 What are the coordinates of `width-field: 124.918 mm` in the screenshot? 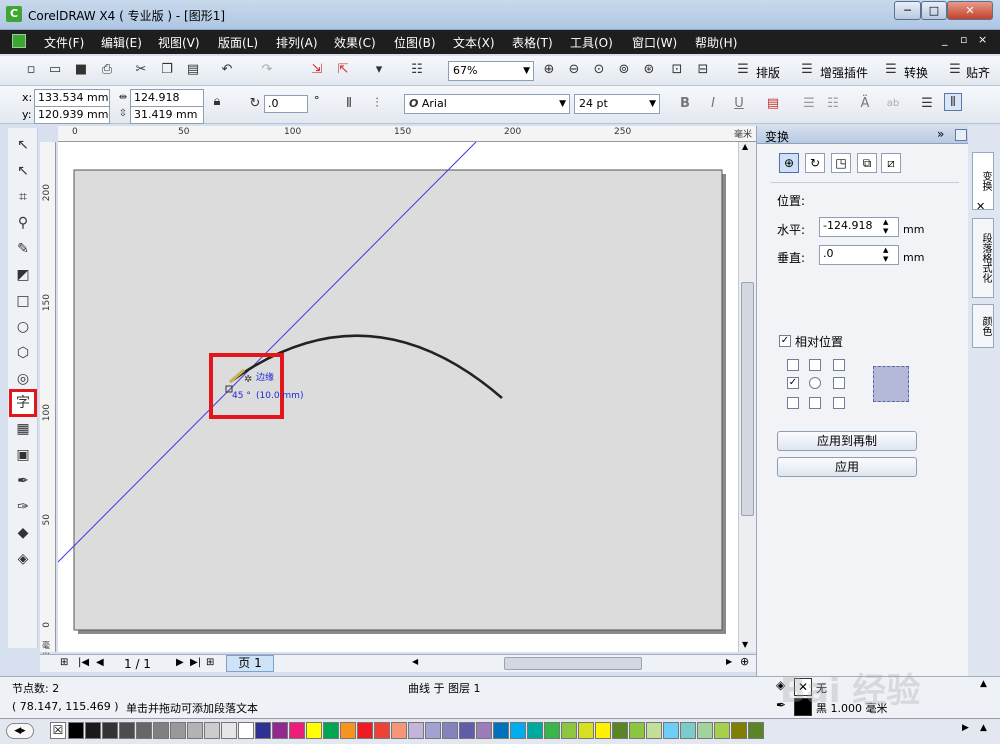 It's located at (167, 104).